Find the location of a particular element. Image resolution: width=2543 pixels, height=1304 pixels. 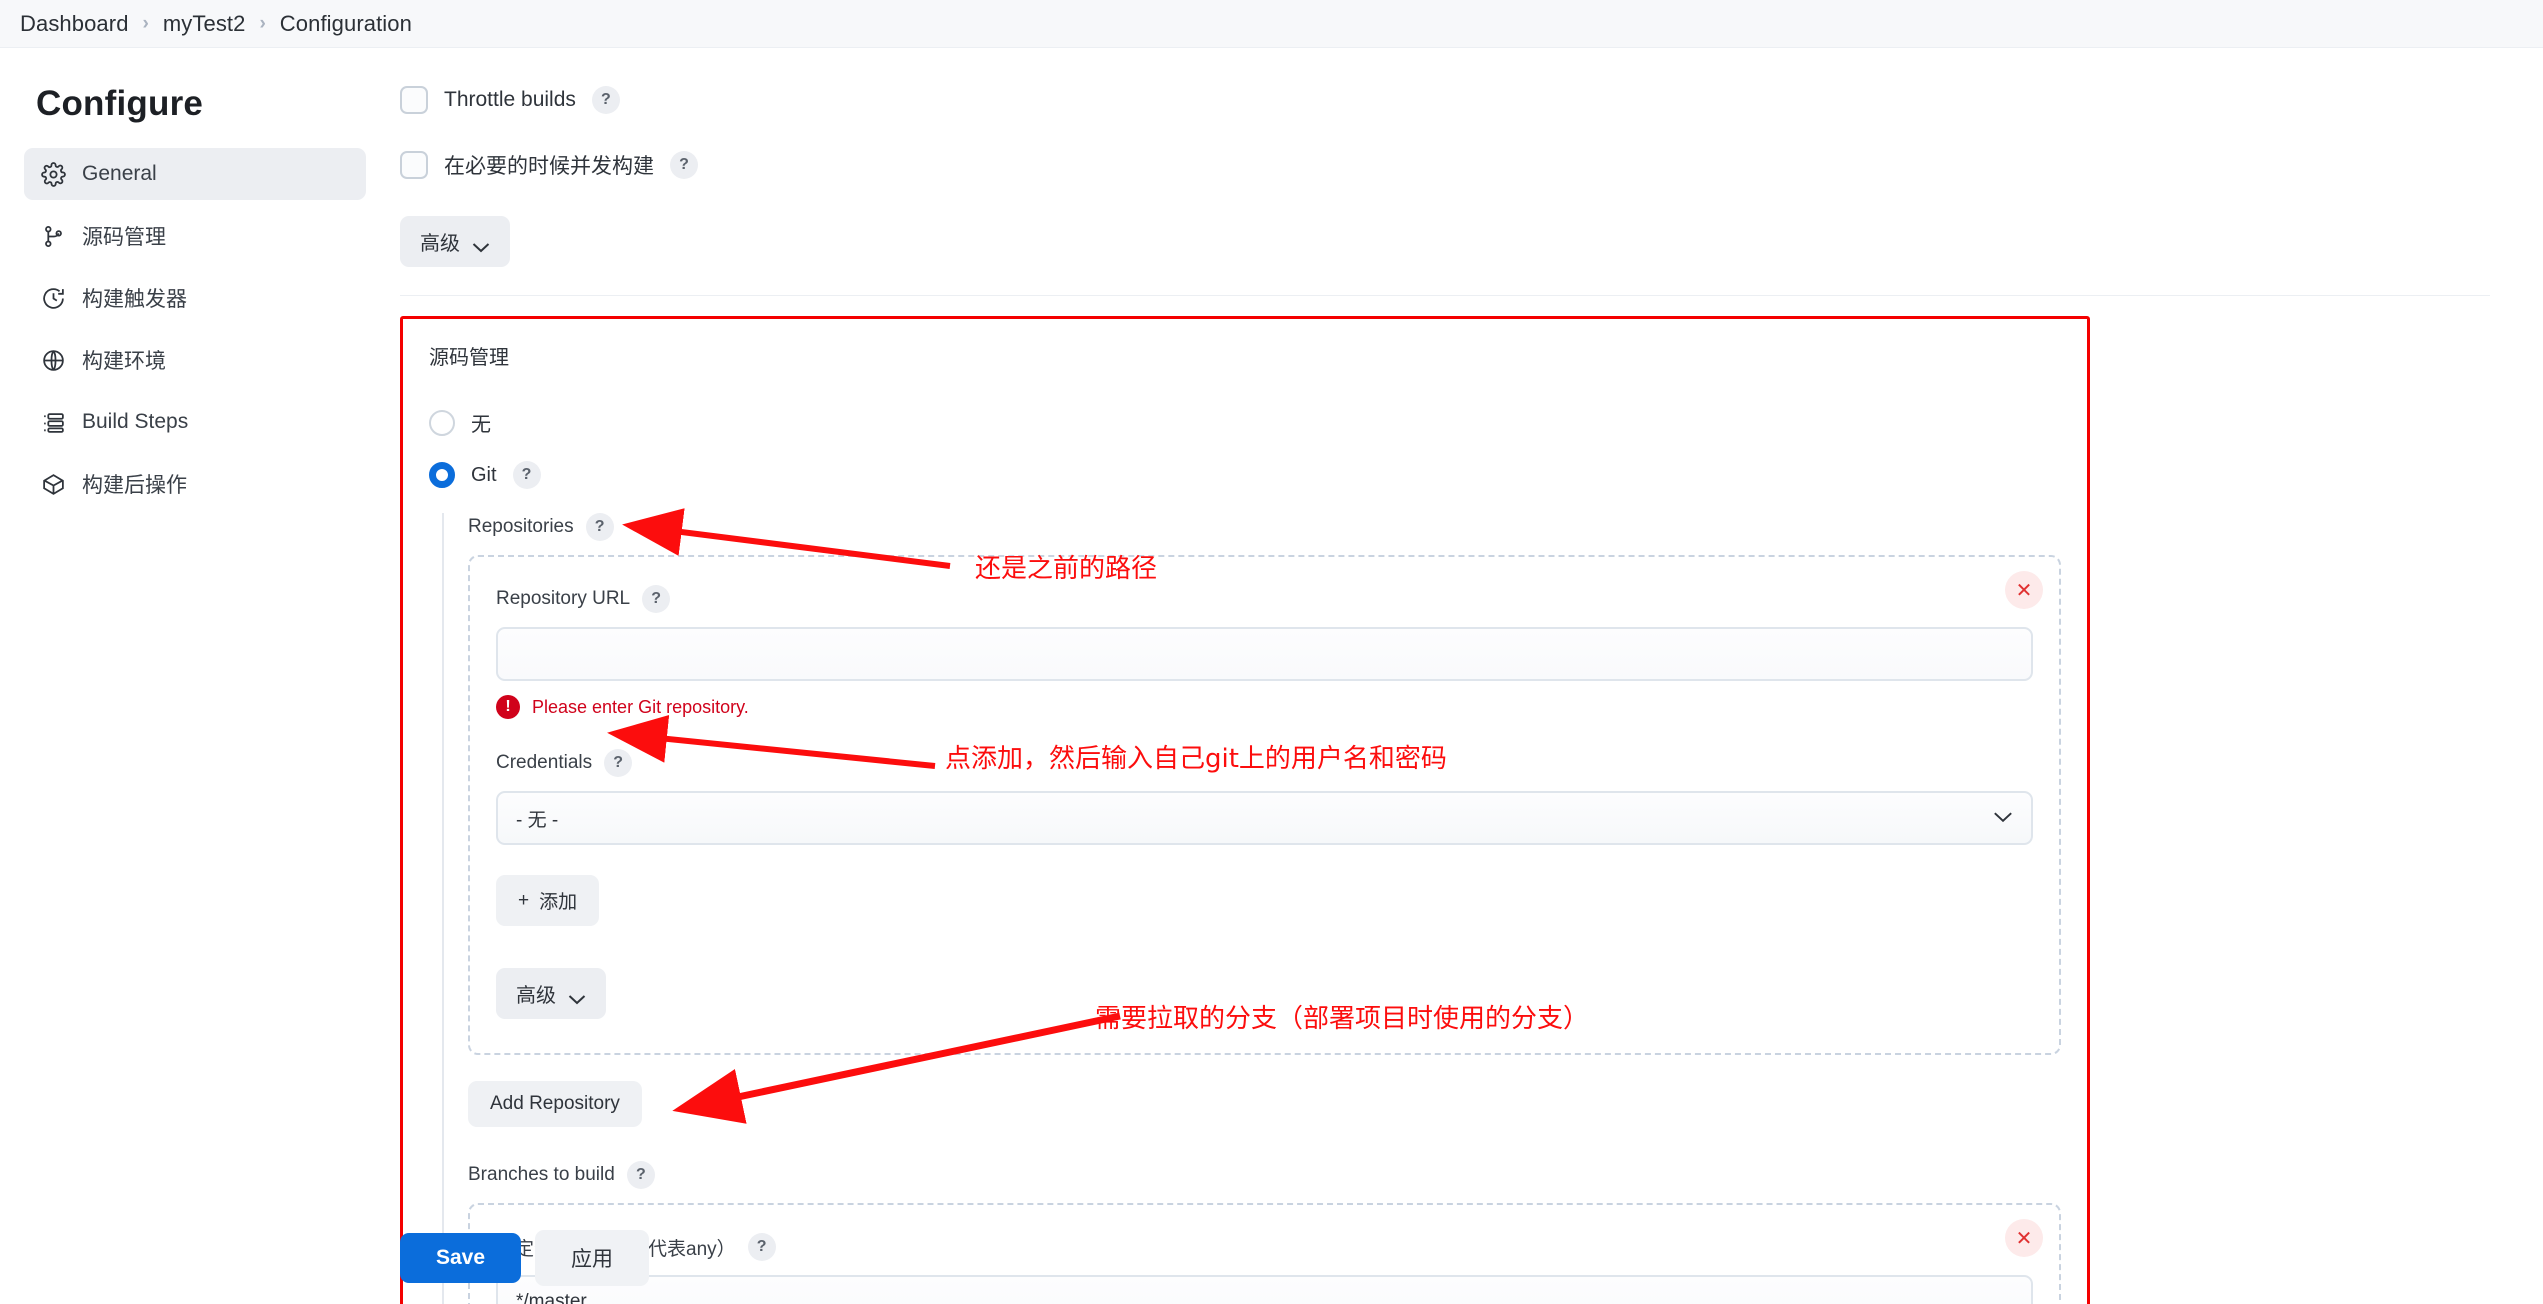

breadcrumb-item-project: myTest2 is located at coordinates (204, 24).